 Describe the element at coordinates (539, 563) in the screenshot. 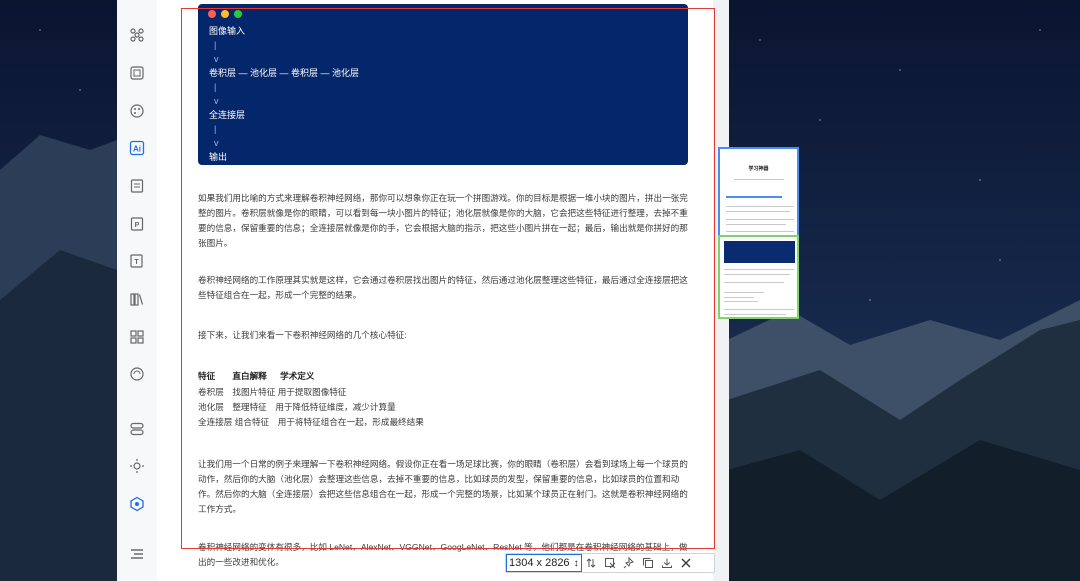

I see `dimension-text: 1304 x 2826` at that location.